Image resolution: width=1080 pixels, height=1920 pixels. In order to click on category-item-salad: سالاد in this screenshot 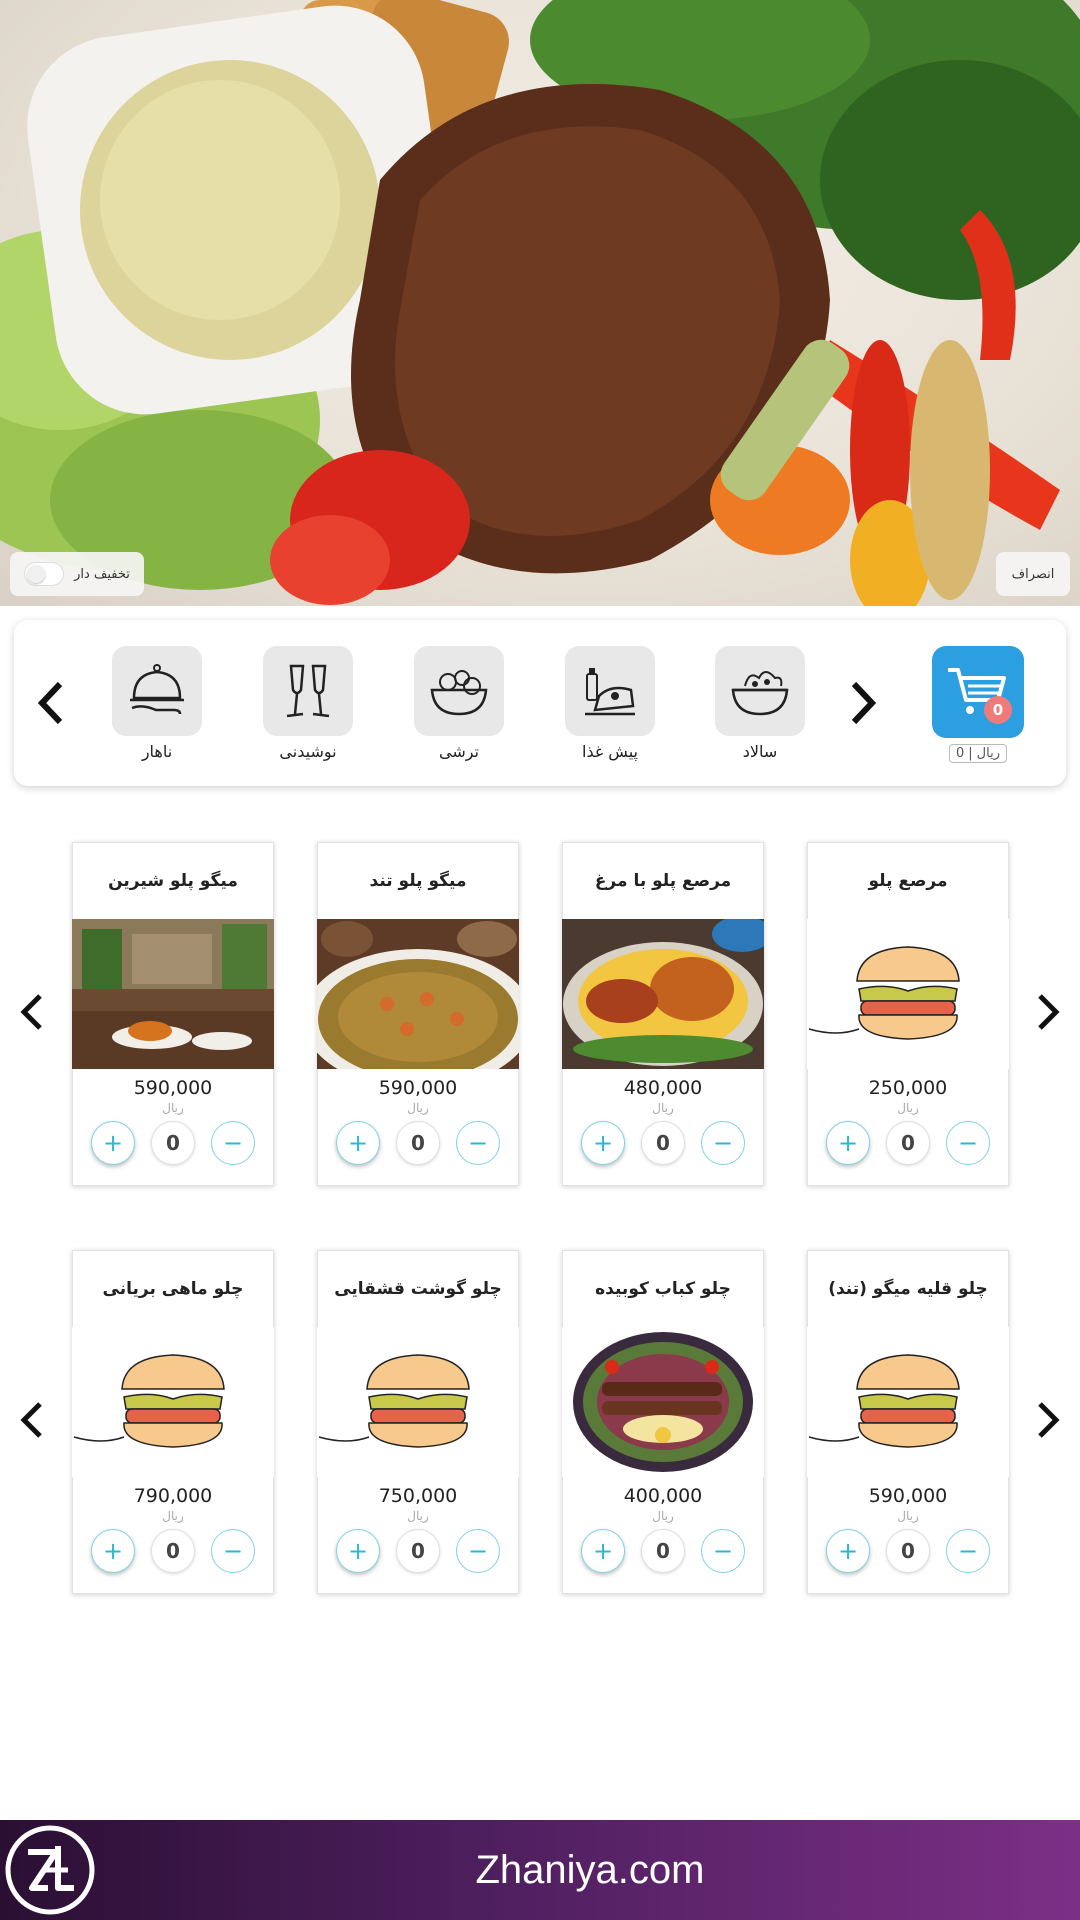, I will do `click(760, 703)`.